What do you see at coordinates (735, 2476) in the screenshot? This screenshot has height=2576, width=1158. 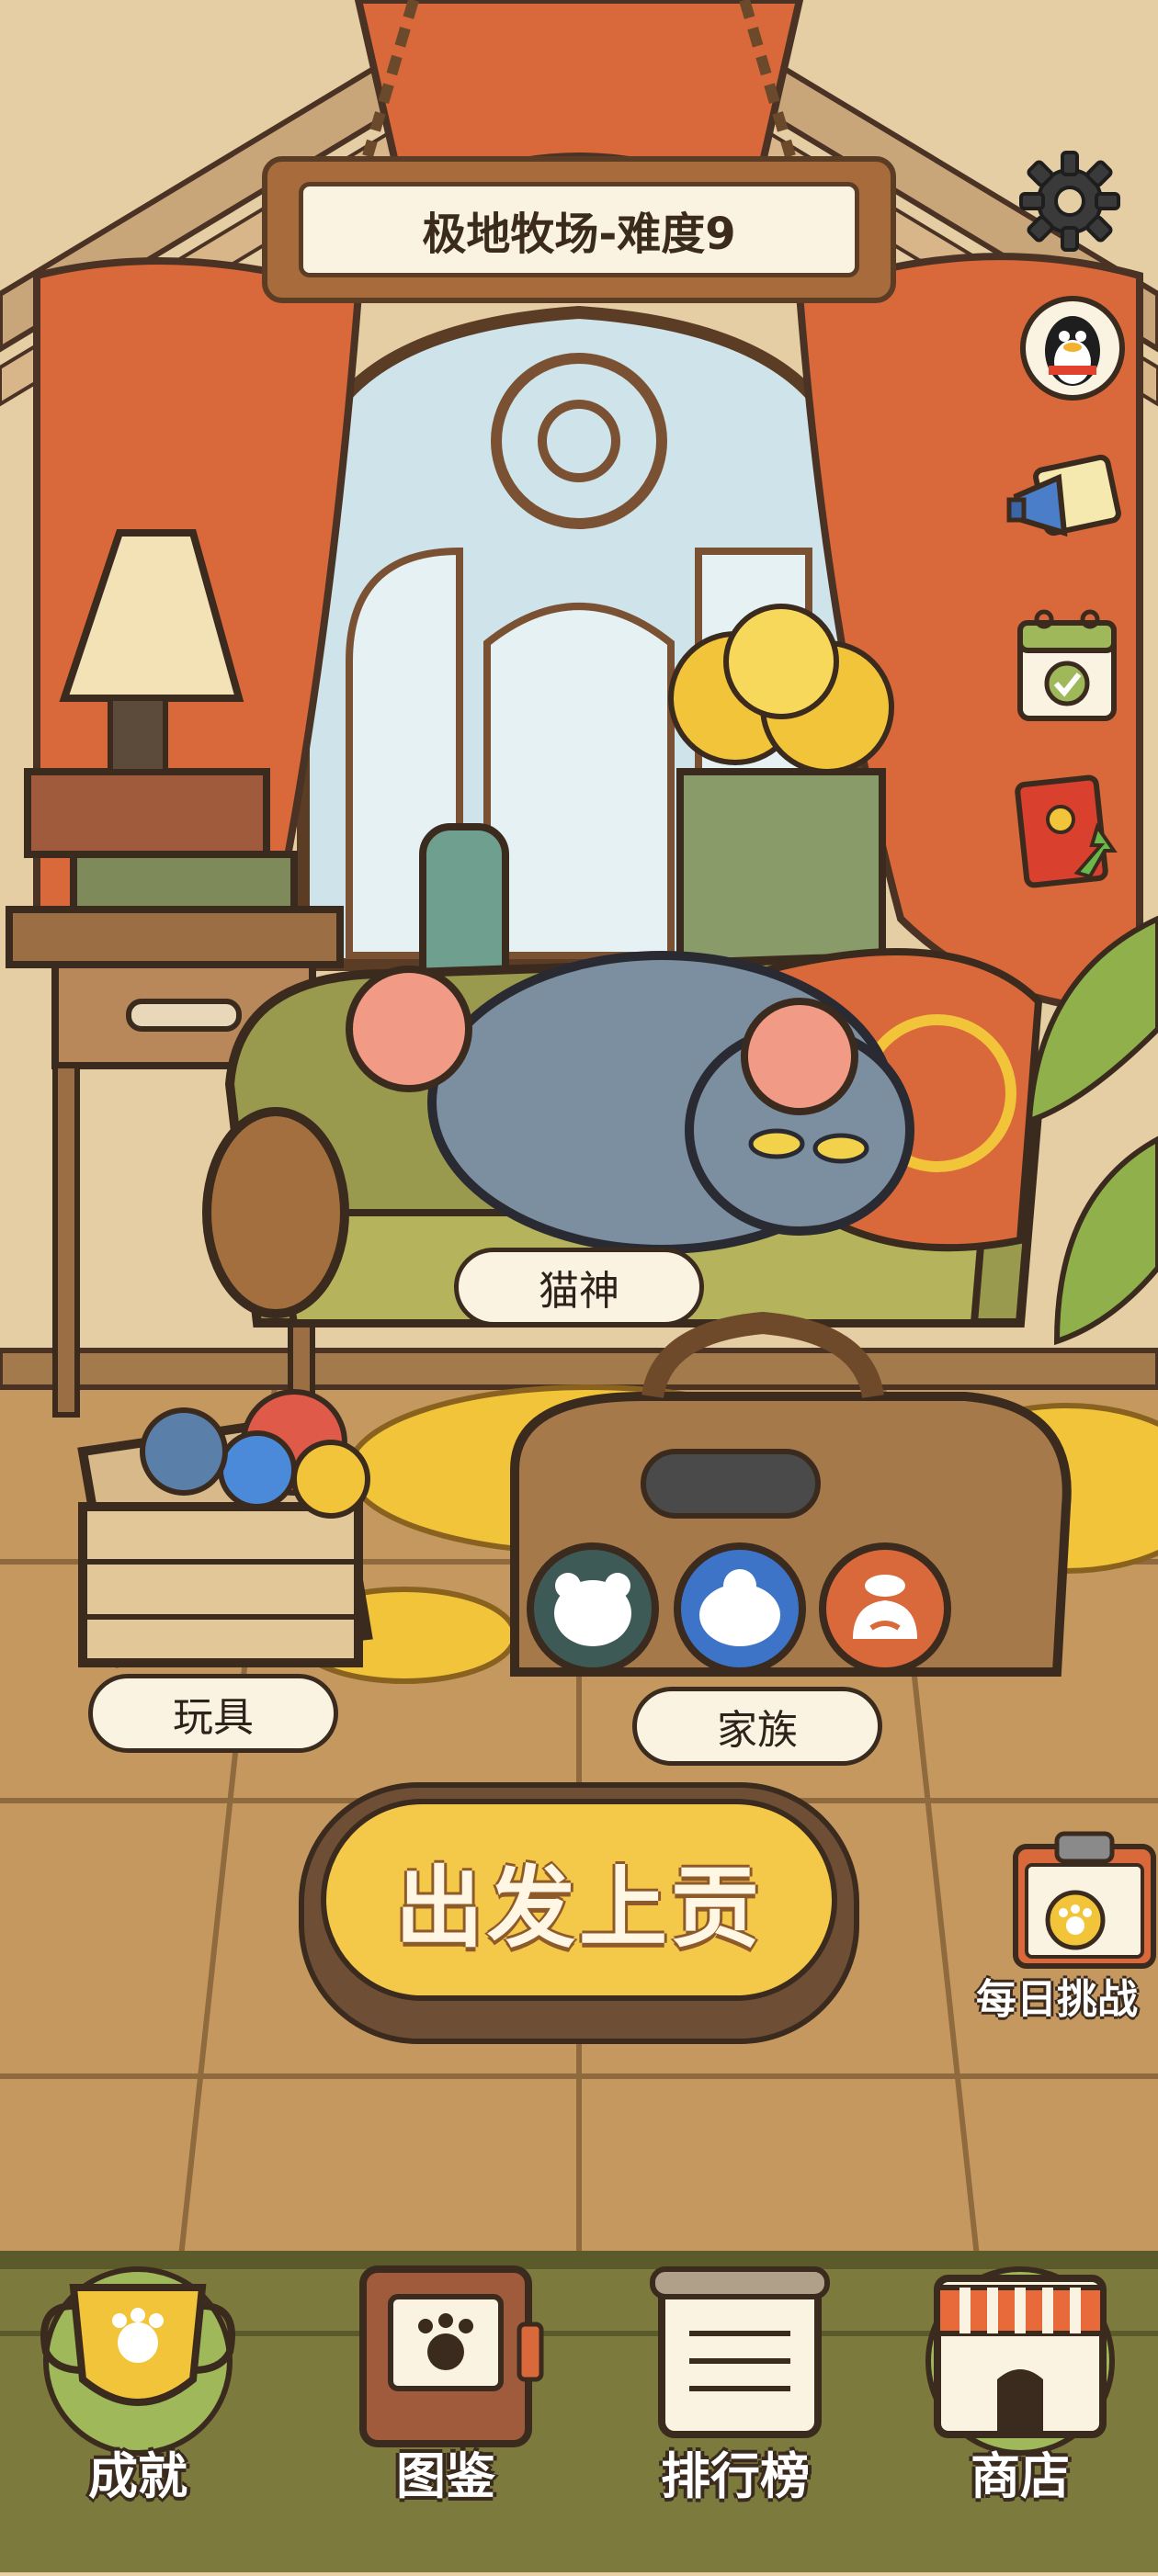 I see `nav-label-leaderboard: 排行榜` at bounding box center [735, 2476].